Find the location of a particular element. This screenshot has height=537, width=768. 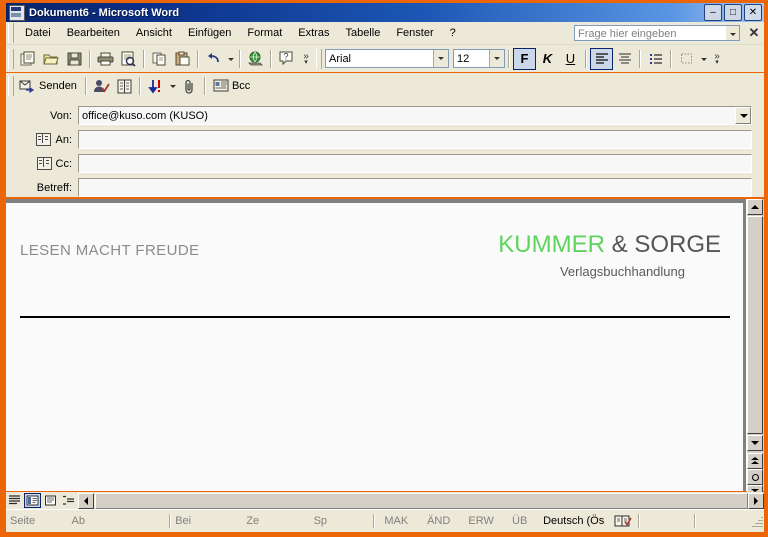

menu-extras: Extras is located at coordinates (313, 33).